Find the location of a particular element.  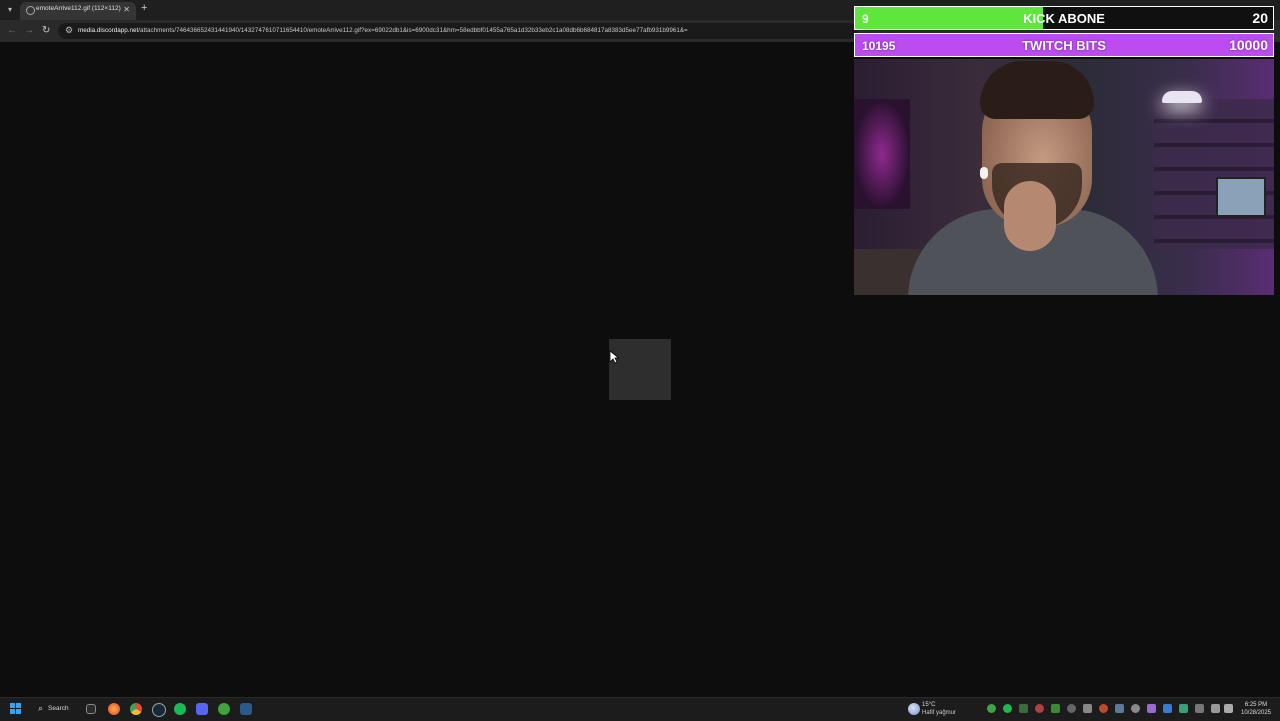

kick-goal-label: KICK ABONE is located at coordinates (1064, 18).